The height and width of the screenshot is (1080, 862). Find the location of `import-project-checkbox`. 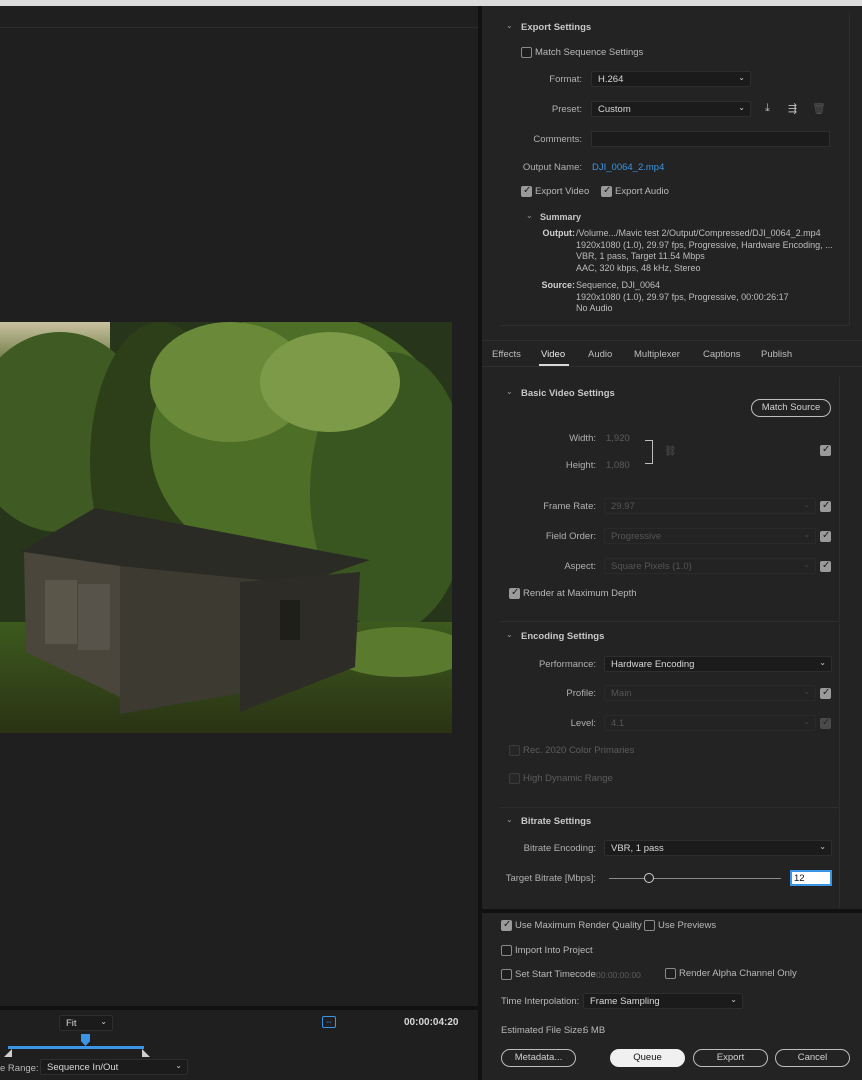

import-project-checkbox is located at coordinates (506, 950).